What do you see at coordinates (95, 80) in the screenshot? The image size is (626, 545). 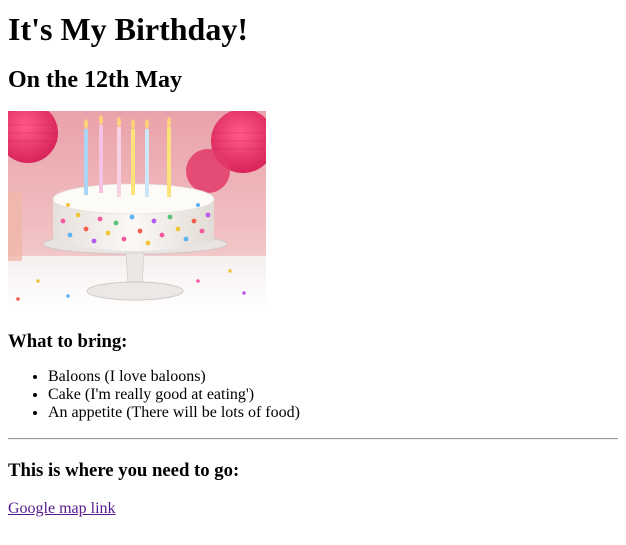 I see `party-date: On the 12th May` at bounding box center [95, 80].